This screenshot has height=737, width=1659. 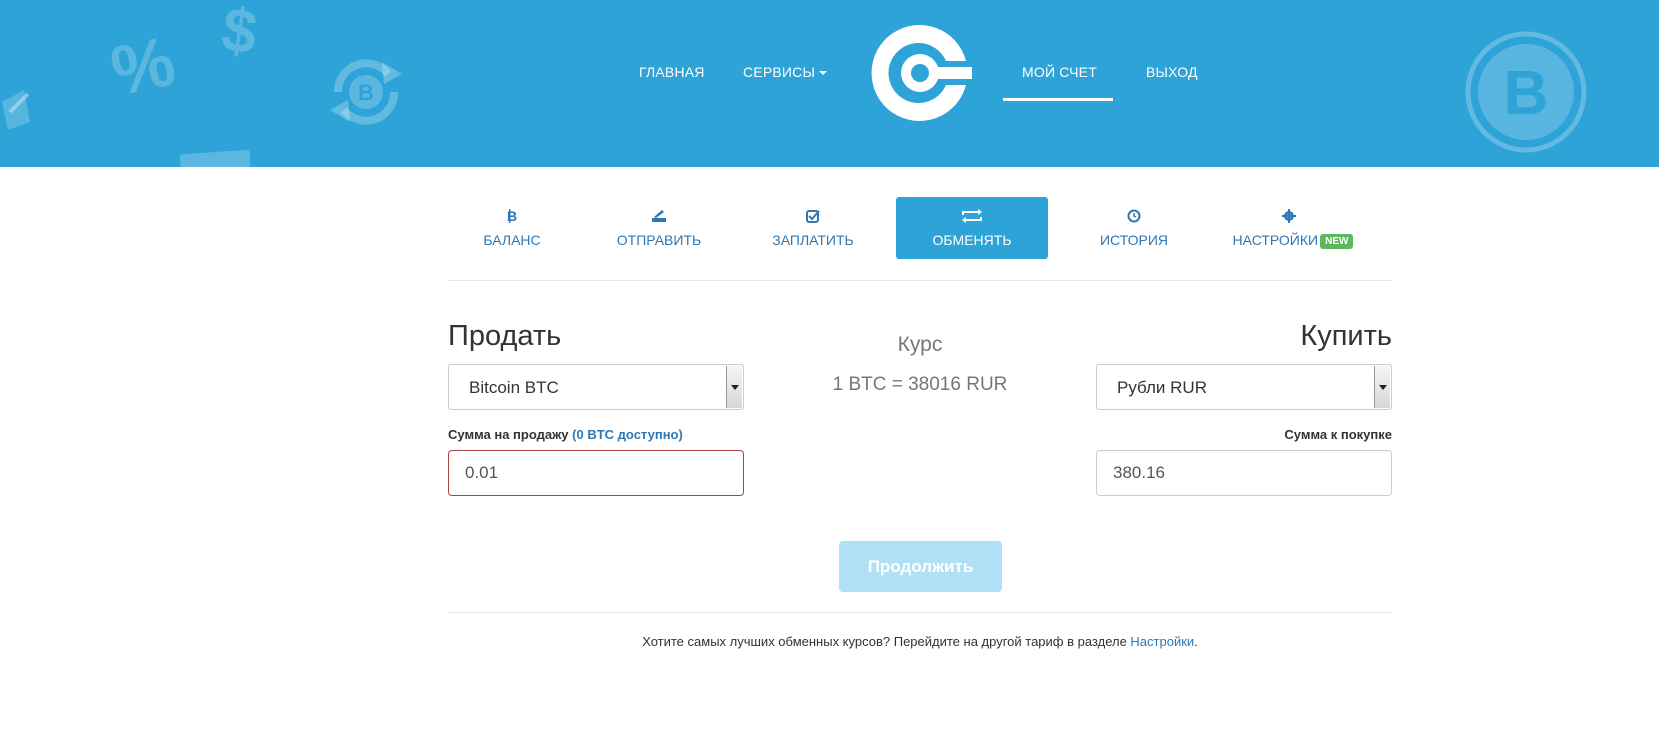 I want to click on tabs-divider, so click(x=920, y=280).